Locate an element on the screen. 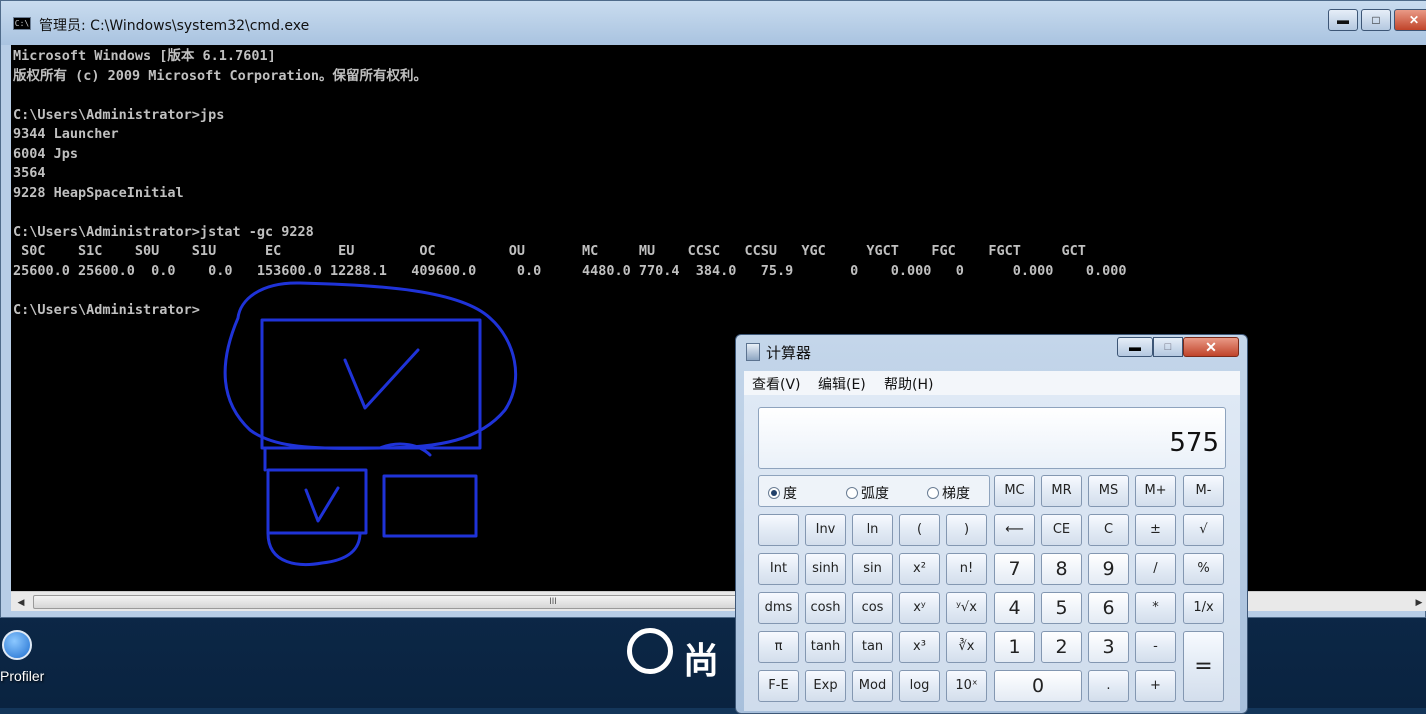 This screenshot has height=714, width=1426. calc-key-3-button: 3 is located at coordinates (1108, 647).